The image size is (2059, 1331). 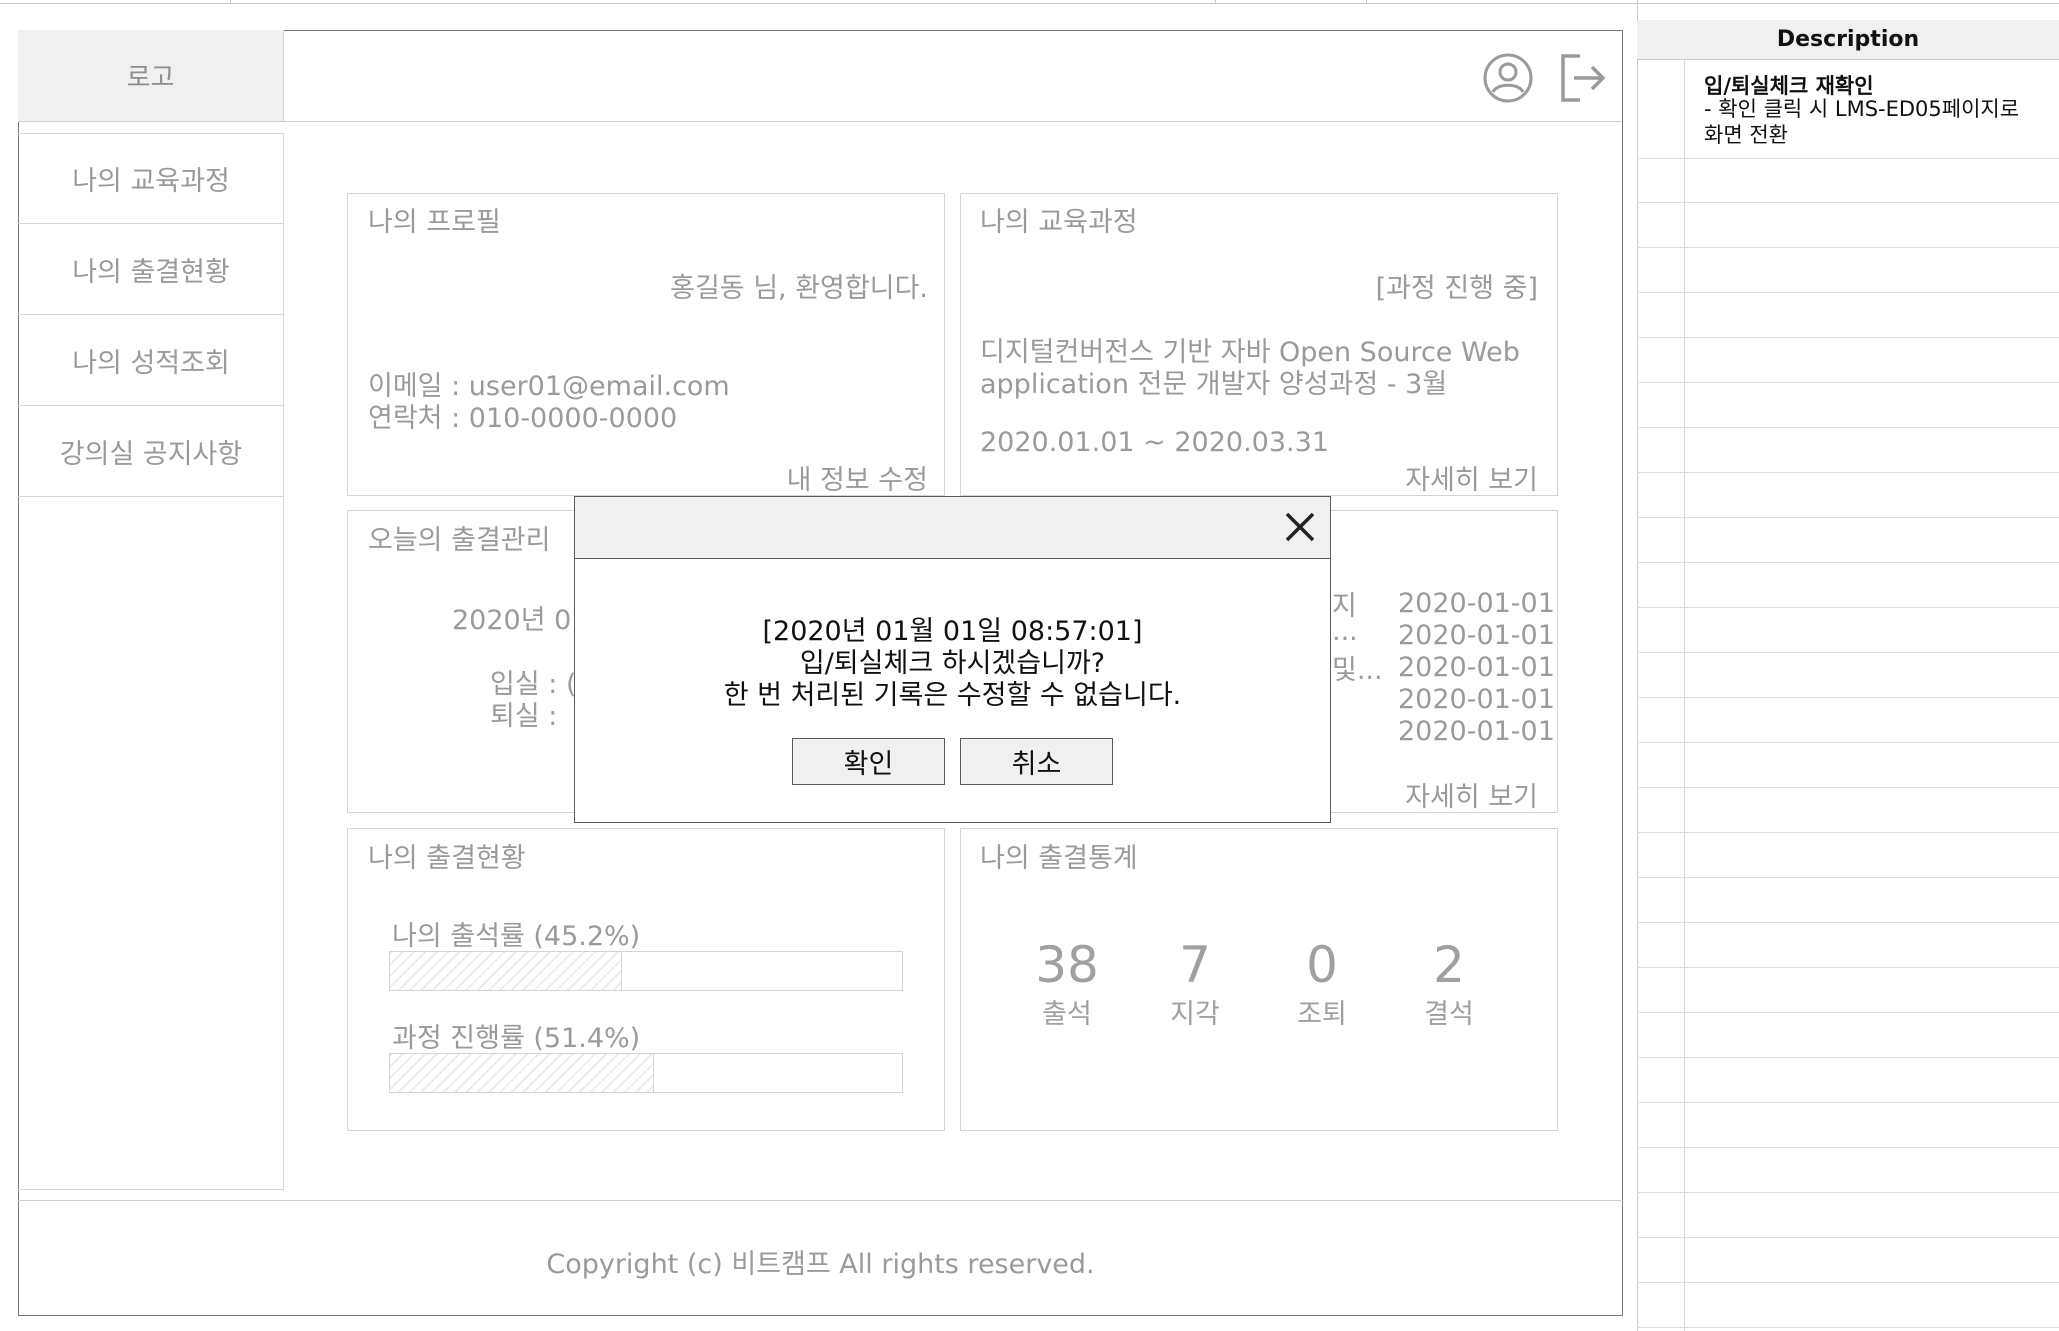 I want to click on attendance-rate-bar, so click(x=646, y=971).